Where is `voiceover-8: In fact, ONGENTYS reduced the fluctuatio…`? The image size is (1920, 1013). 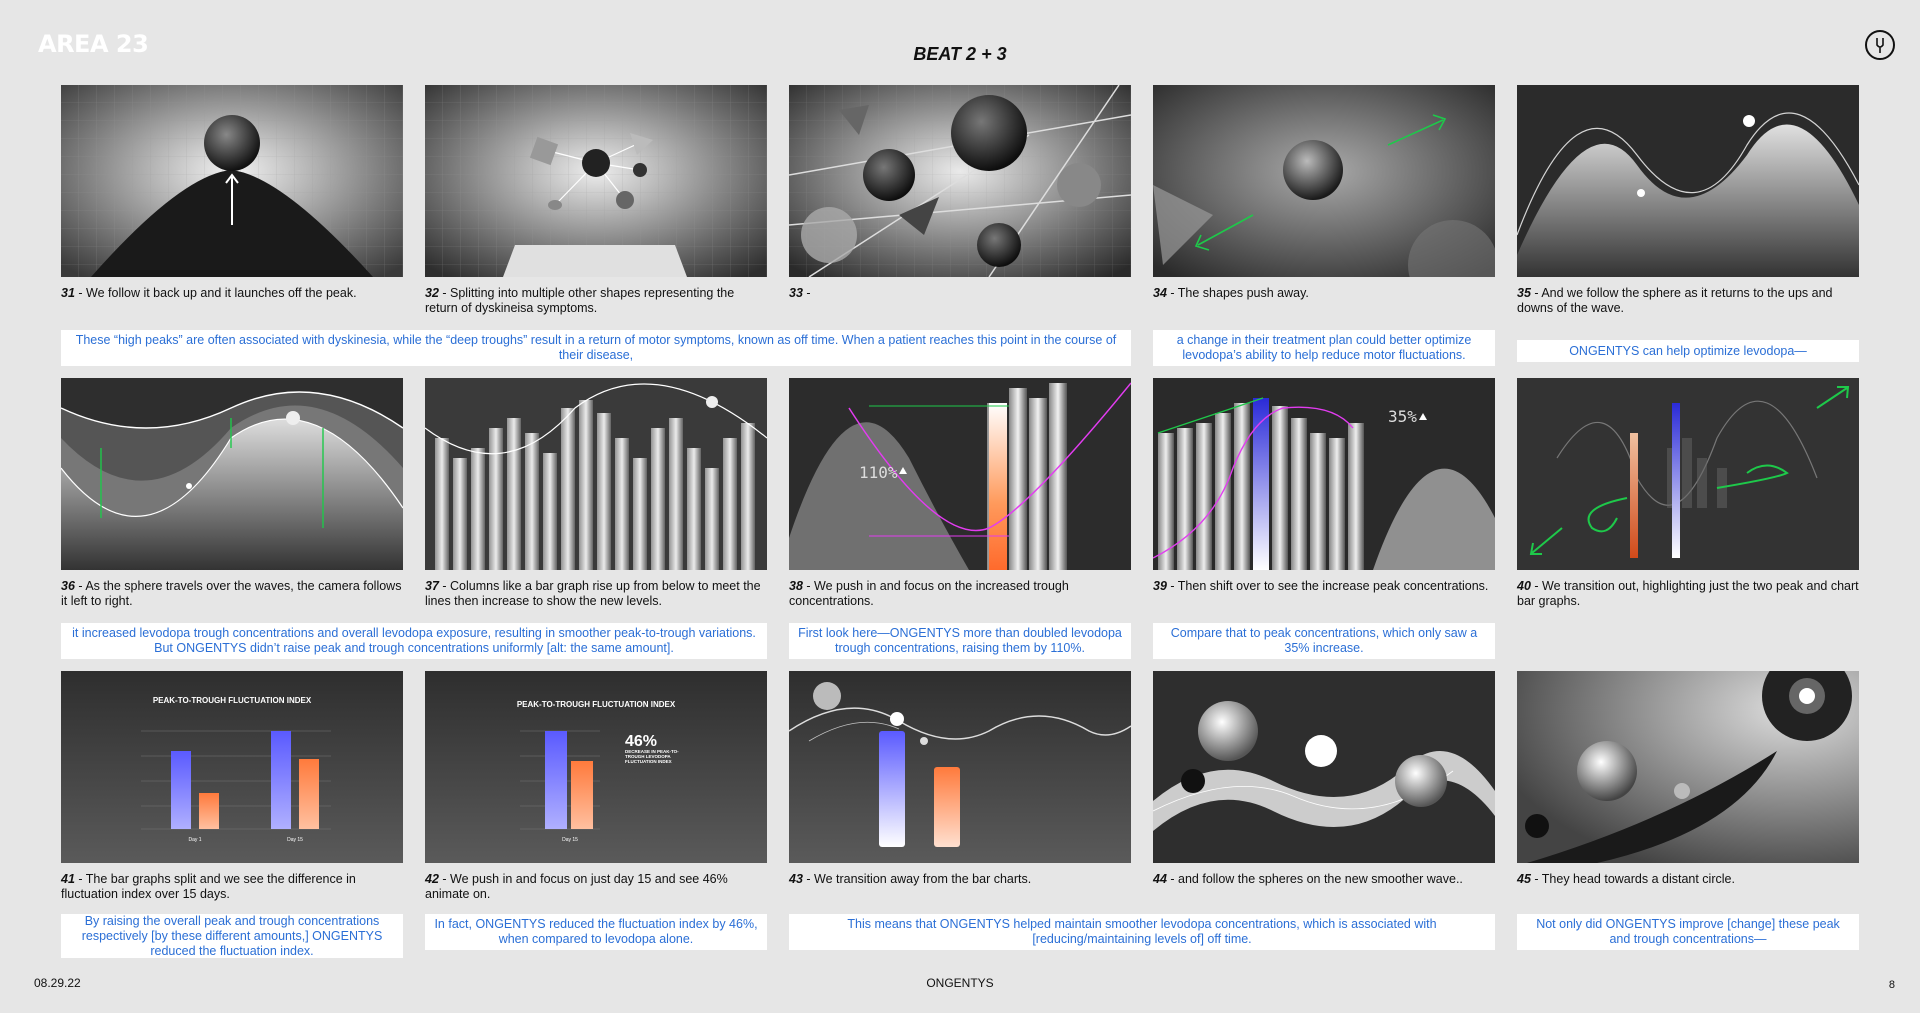 voiceover-8: In fact, ONGENTYS reduced the fluctuatio… is located at coordinates (596, 932).